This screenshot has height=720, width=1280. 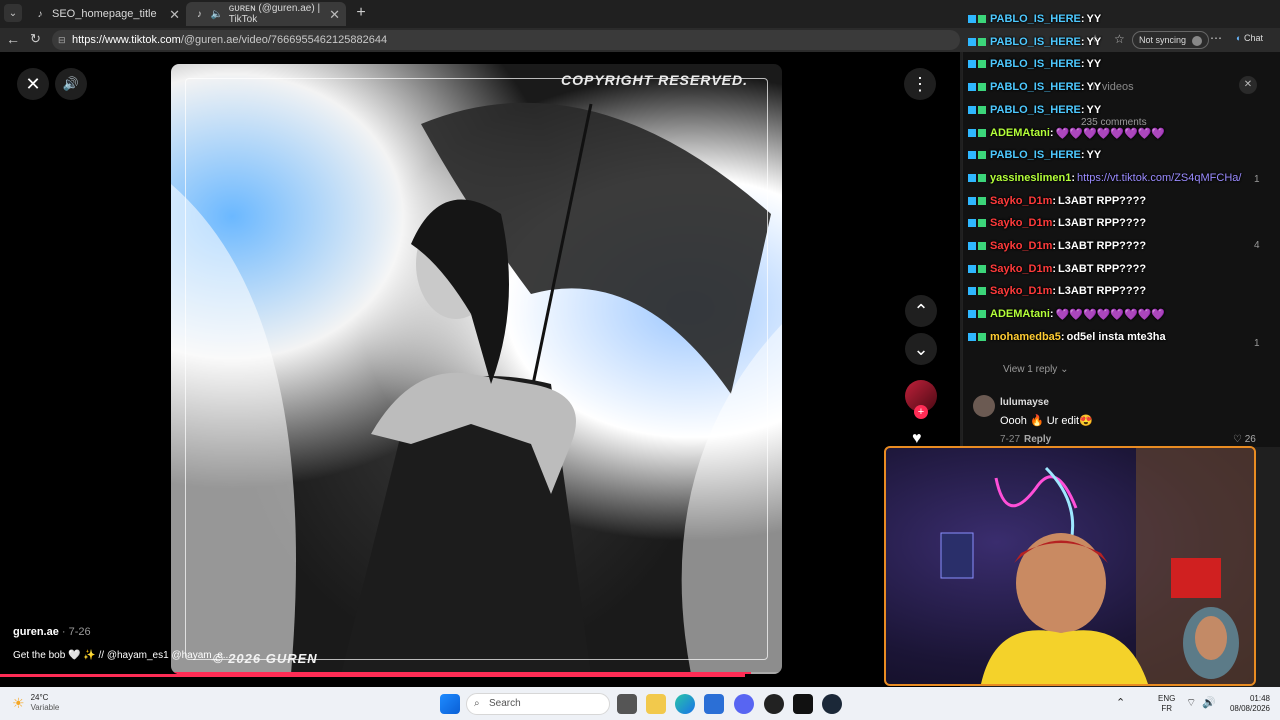 What do you see at coordinates (921, 311) in the screenshot?
I see `previous-video-icon: ⌃` at bounding box center [921, 311].